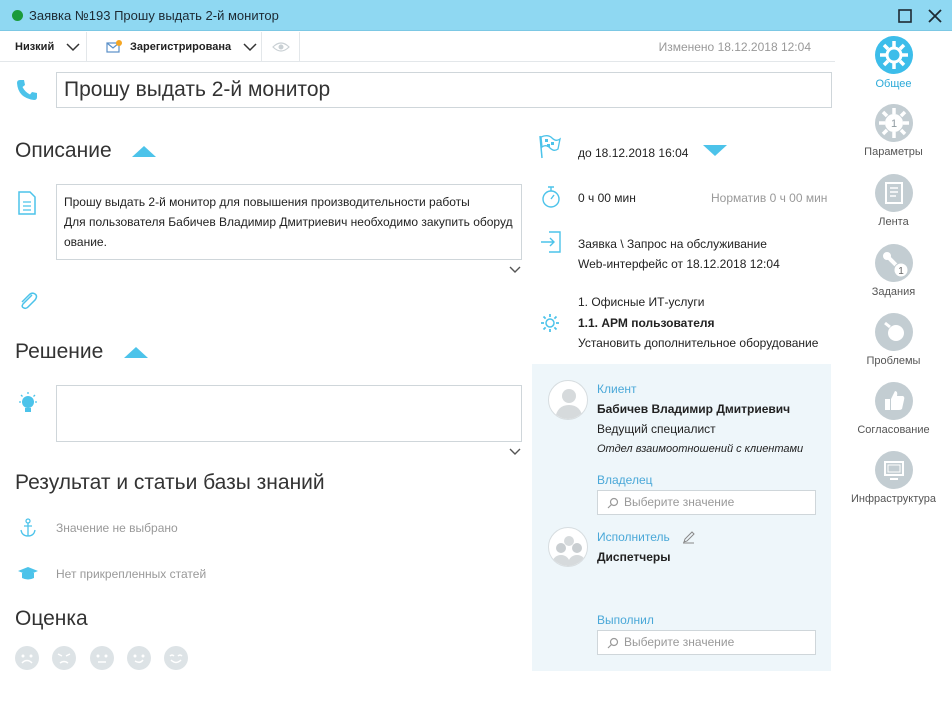 This screenshot has width=952, height=709. Describe the element at coordinates (85, 242) in the screenshot. I see `description-line: ование.` at that location.